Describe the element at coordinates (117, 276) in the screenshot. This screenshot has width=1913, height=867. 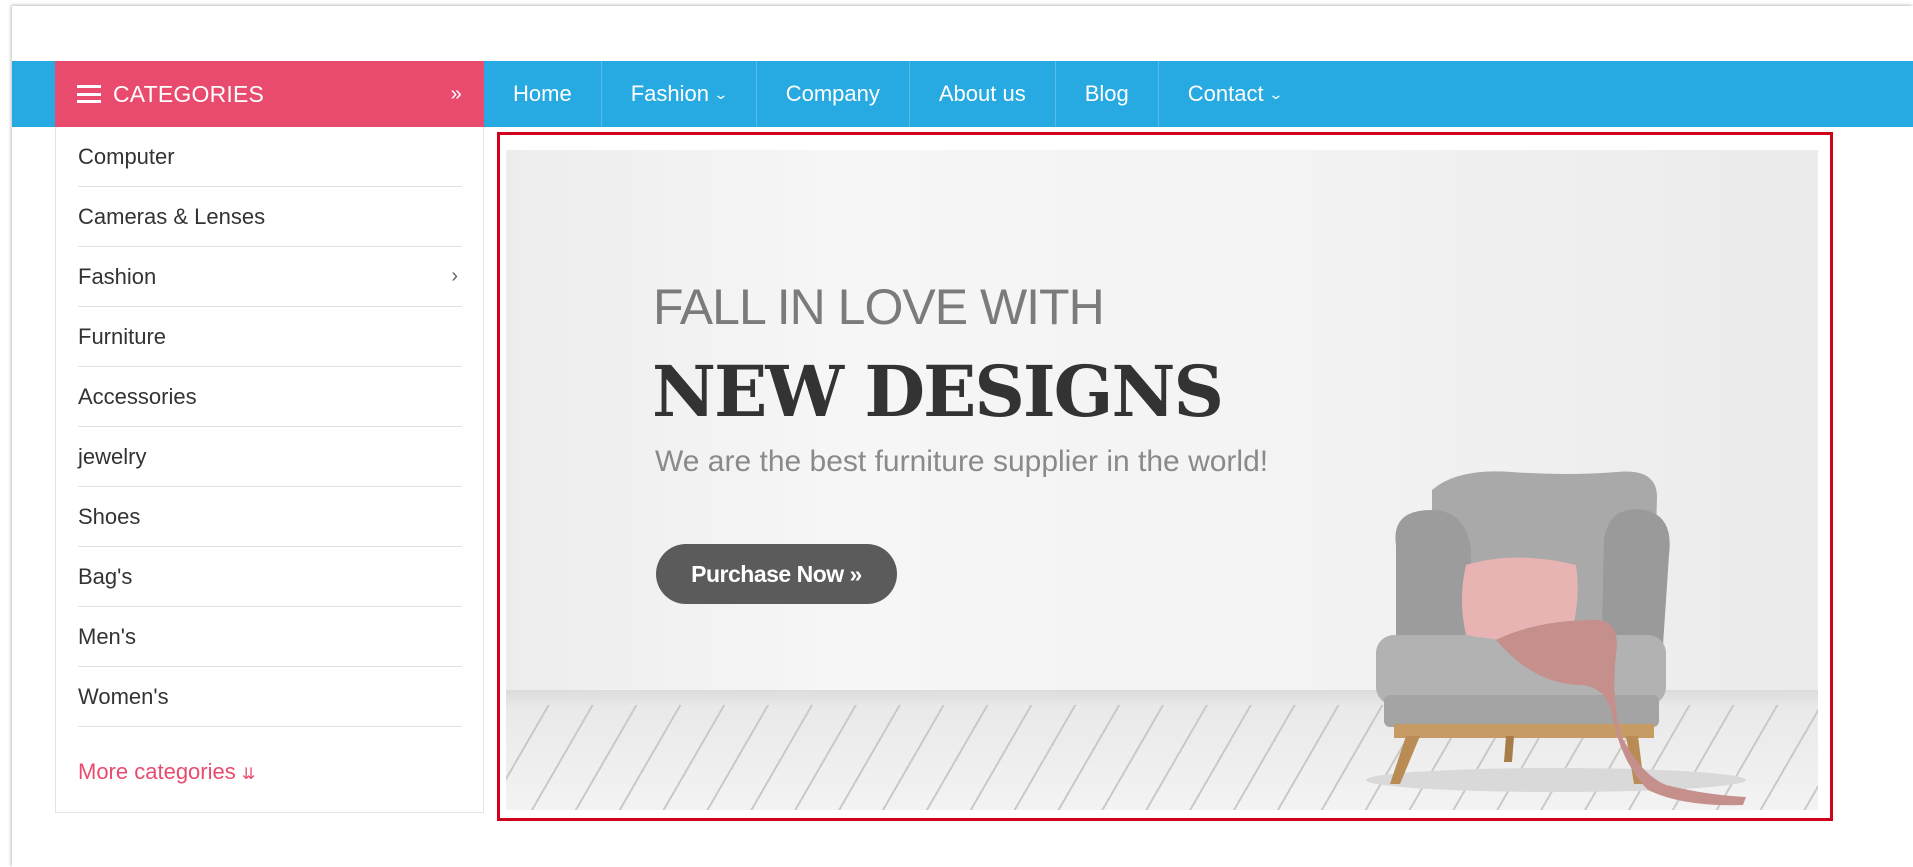
I see `sidebar-item-label: Fashion` at that location.